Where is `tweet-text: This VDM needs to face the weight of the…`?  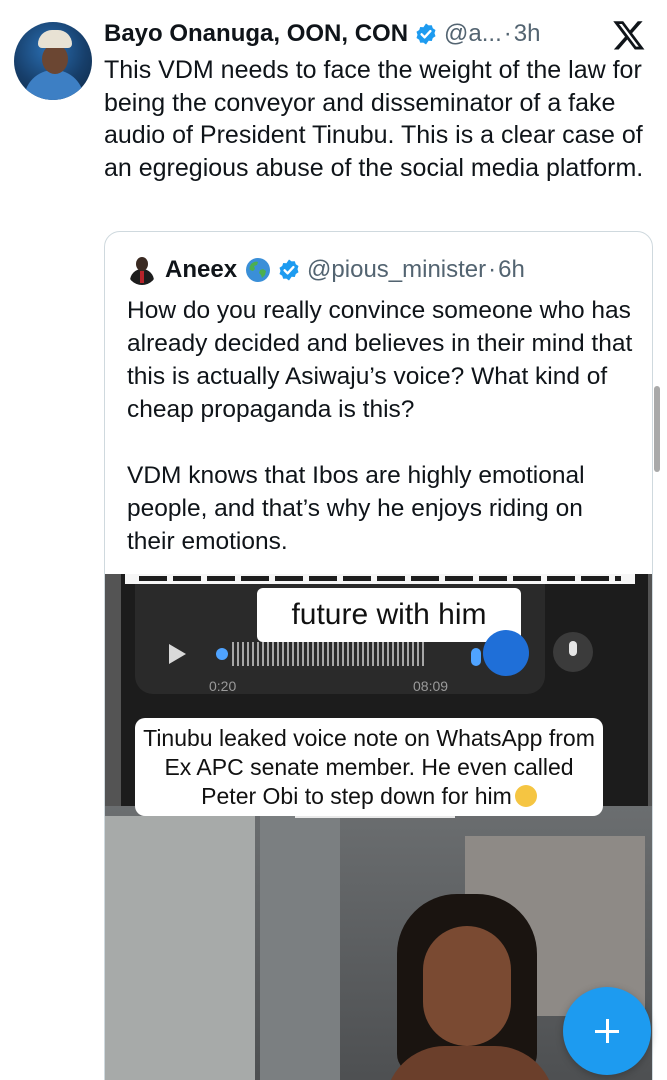
tweet-text: This VDM needs to face the weight of the… is located at coordinates (374, 119).